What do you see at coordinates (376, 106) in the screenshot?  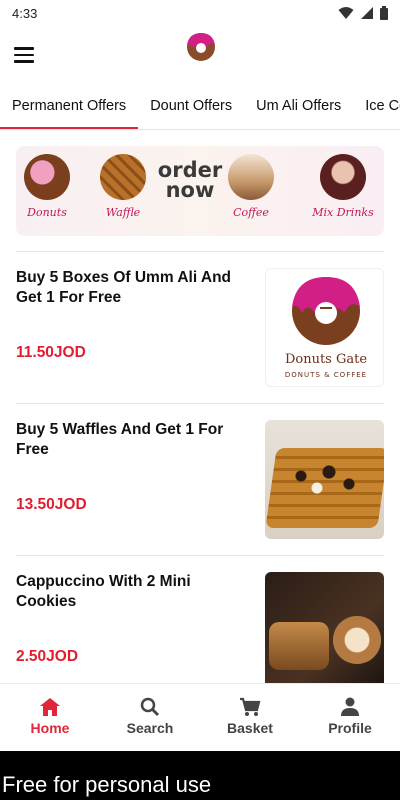 I see `tab-ice-coffee: Ice Coffee` at bounding box center [376, 106].